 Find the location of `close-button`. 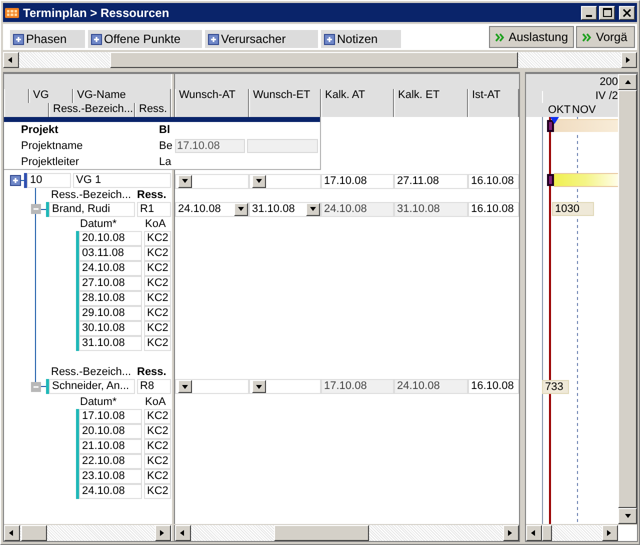

close-button is located at coordinates (627, 13).